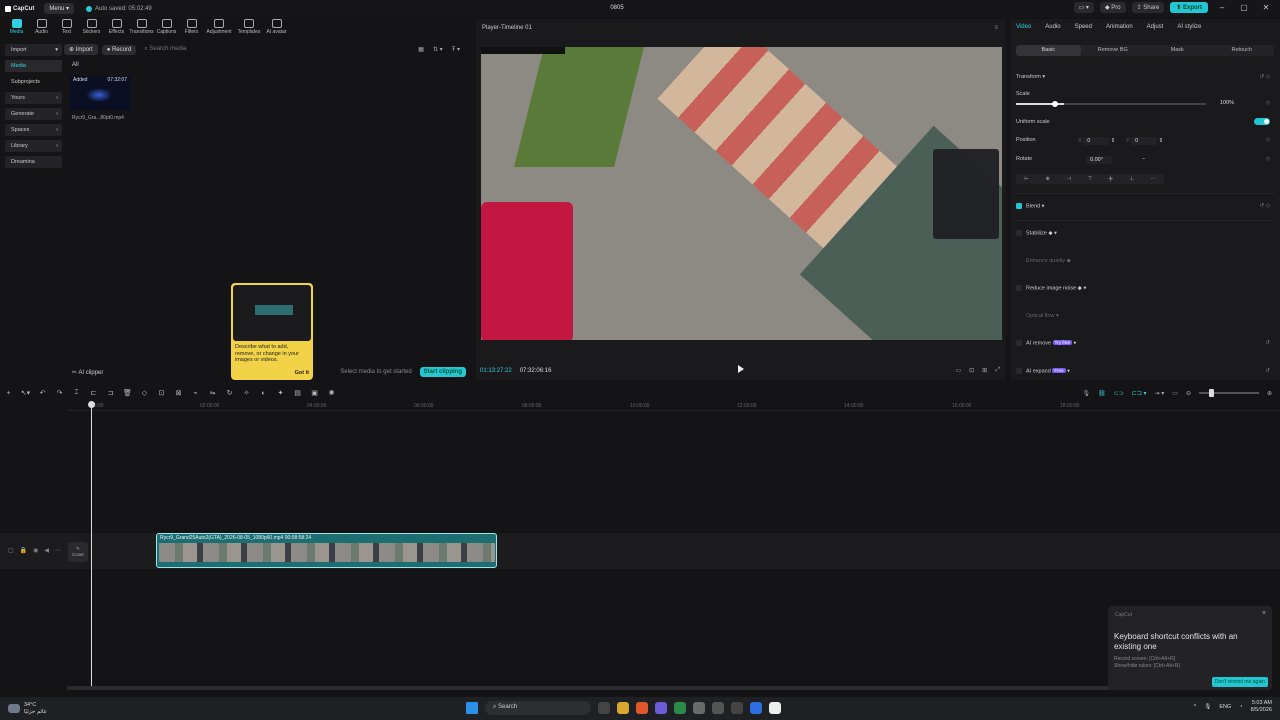 The height and width of the screenshot is (720, 1280). What do you see at coordinates (1148, 7) in the screenshot?
I see `share-button: ⇪ Share` at bounding box center [1148, 7].